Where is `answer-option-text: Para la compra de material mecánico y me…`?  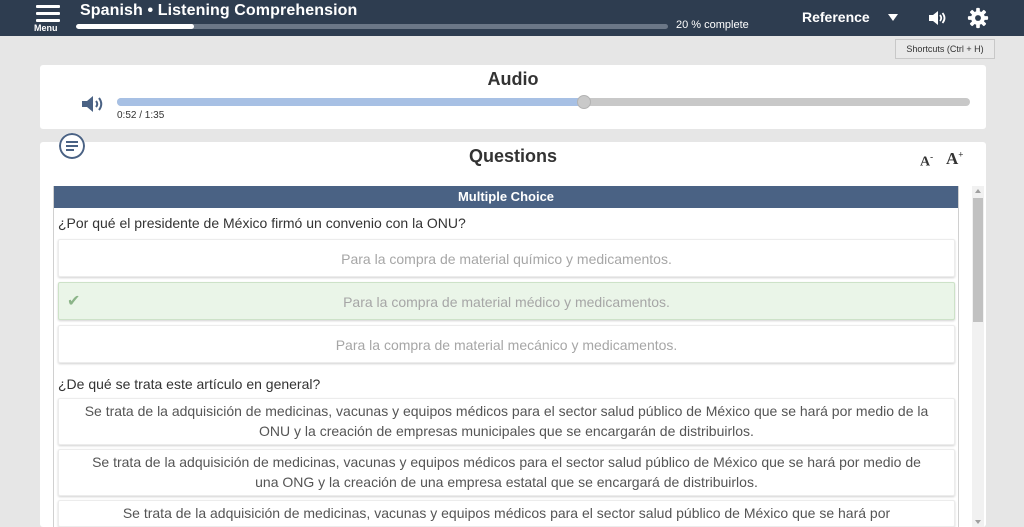
answer-option-text: Para la compra de material mecánico y me… is located at coordinates (506, 345).